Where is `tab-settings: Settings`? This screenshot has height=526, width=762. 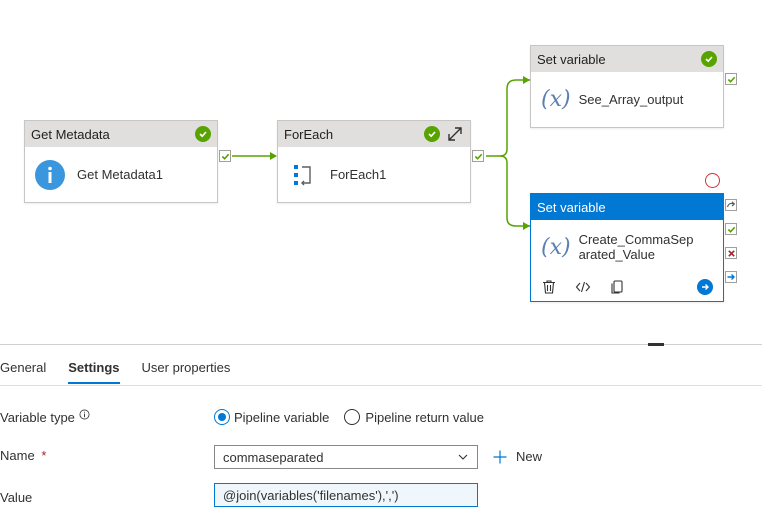 tab-settings: Settings is located at coordinates (94, 372).